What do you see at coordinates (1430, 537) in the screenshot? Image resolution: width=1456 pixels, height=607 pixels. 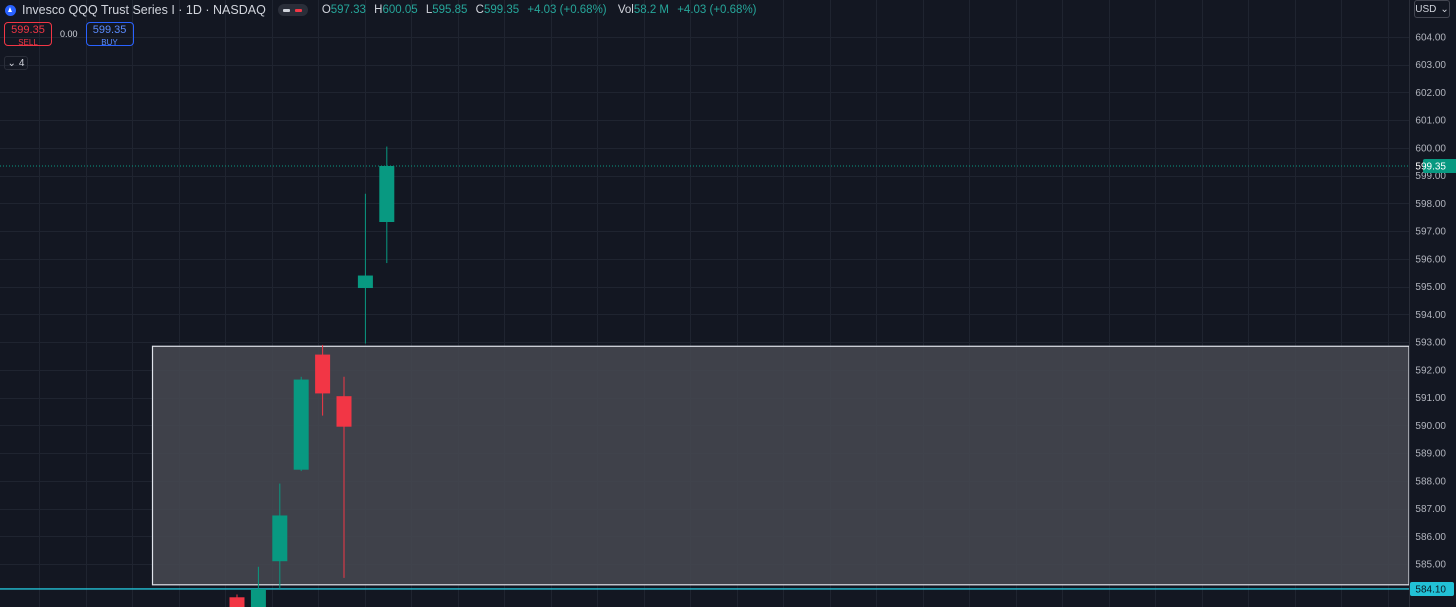 I see `price-tick-label: 586.00` at bounding box center [1430, 537].